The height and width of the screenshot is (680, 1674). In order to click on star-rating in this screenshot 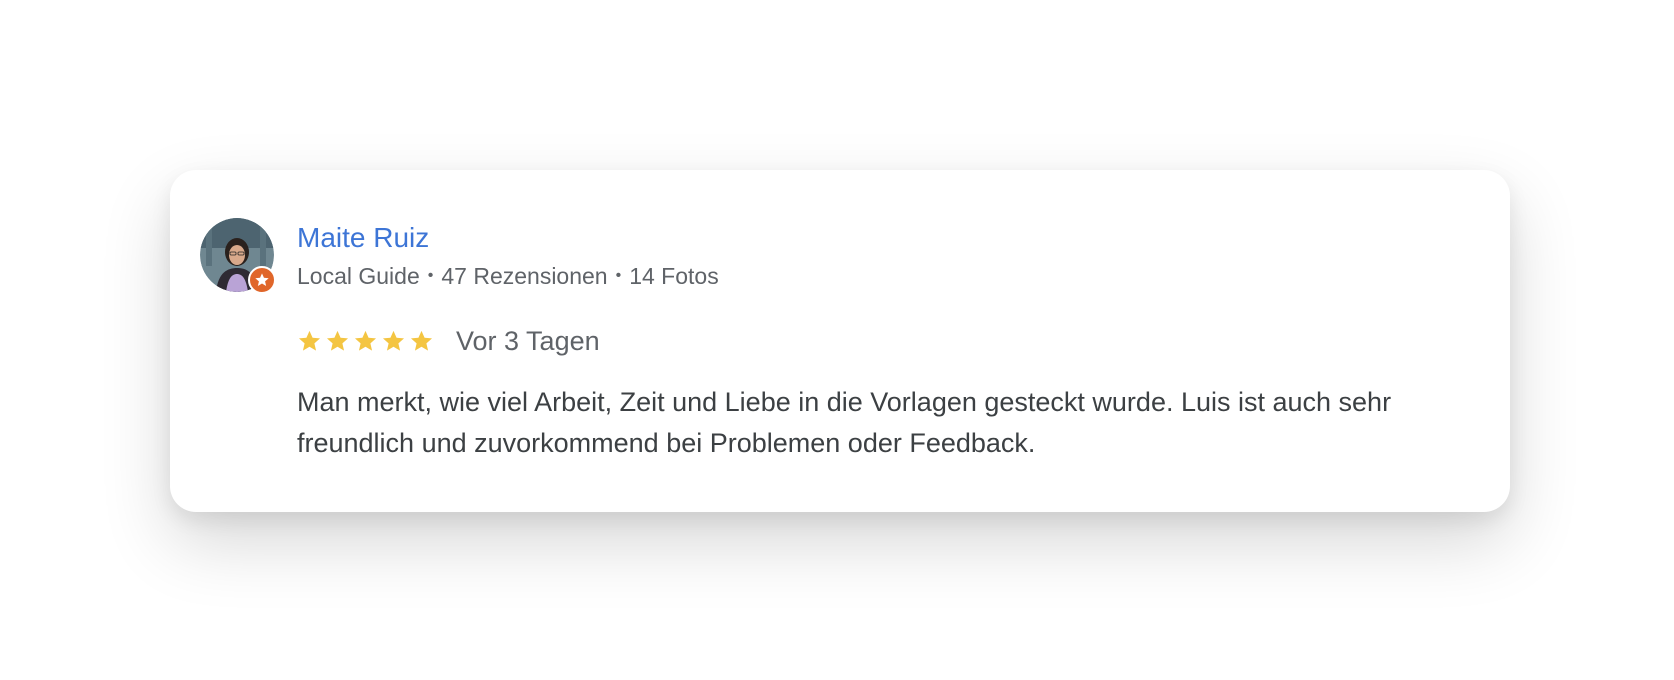, I will do `click(365, 341)`.